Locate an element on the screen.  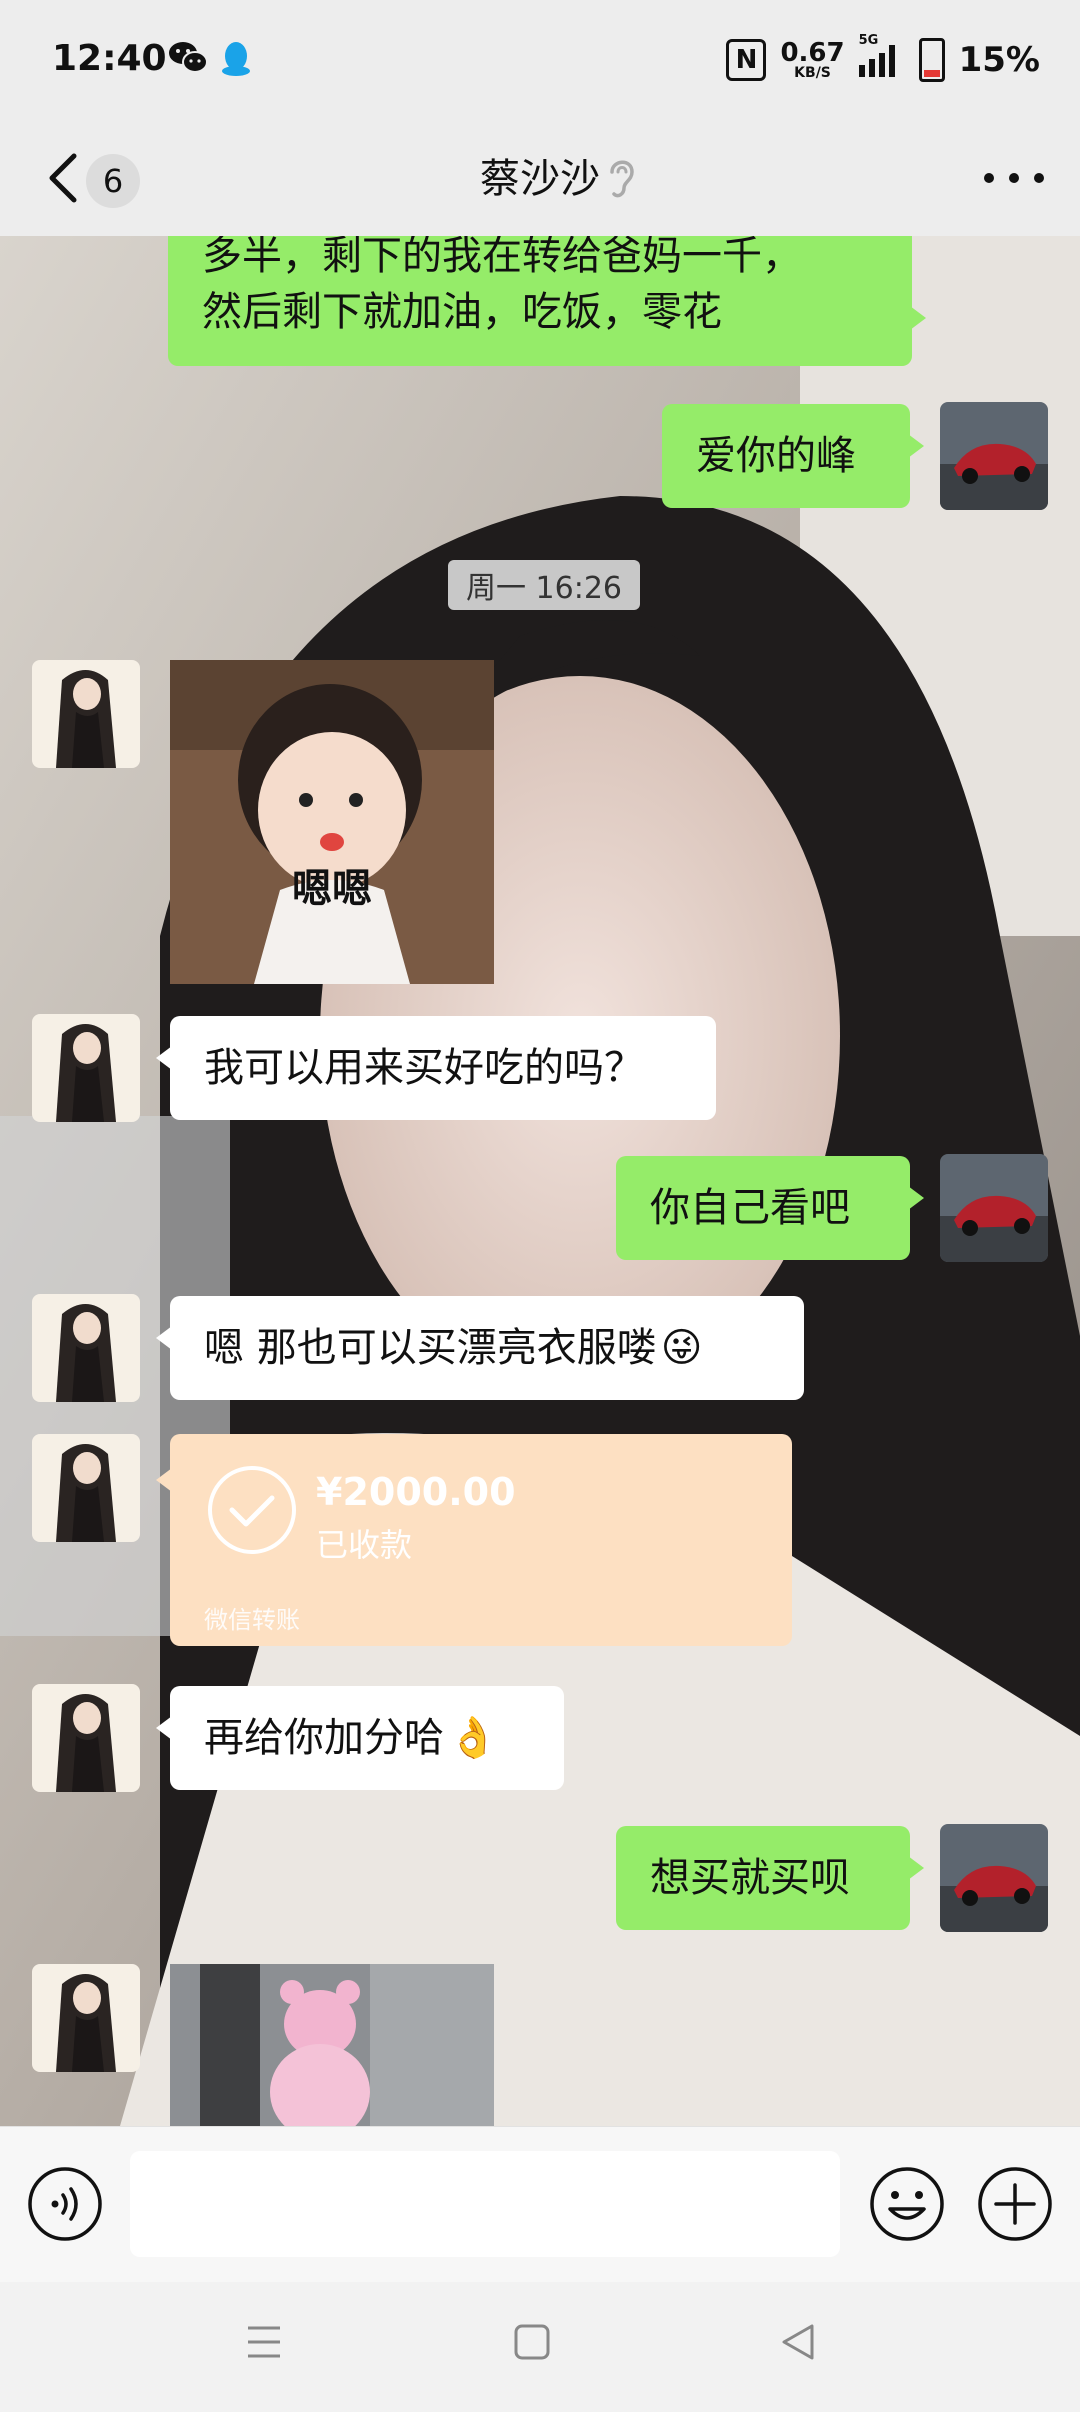
qq-icon is located at coordinates (236, 59).